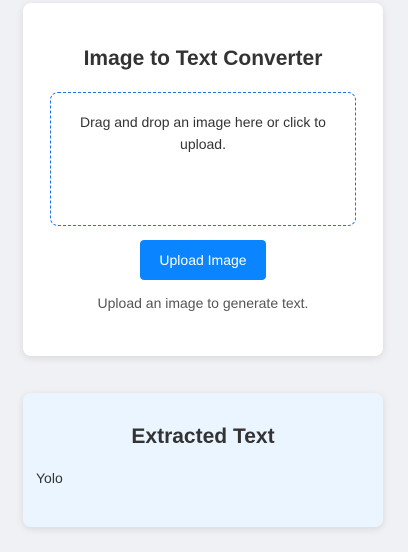 The image size is (408, 552). What do you see at coordinates (203, 436) in the screenshot?
I see `extracted-text-title: Extracted Text` at bounding box center [203, 436].